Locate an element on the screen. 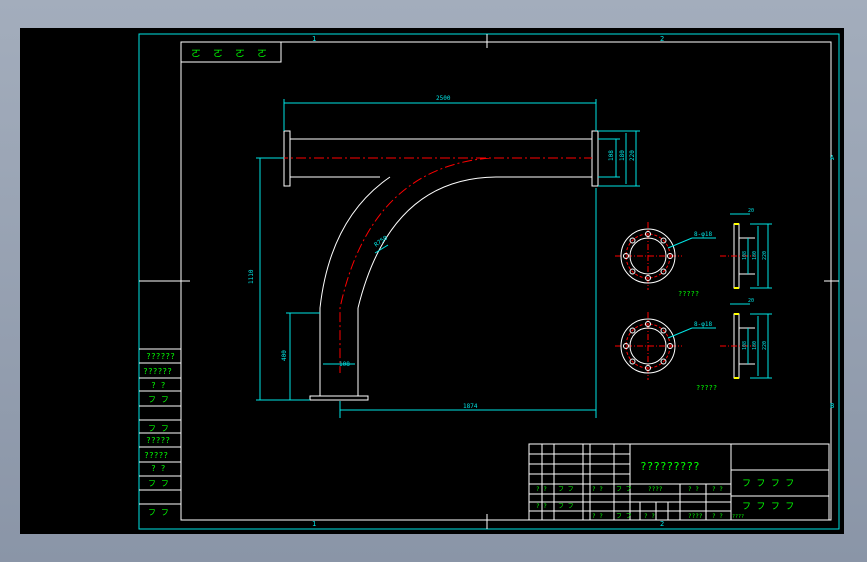 This screenshot has width=867, height=562. tb-right-label-1: フ フ フ フ is located at coordinates (768, 484).